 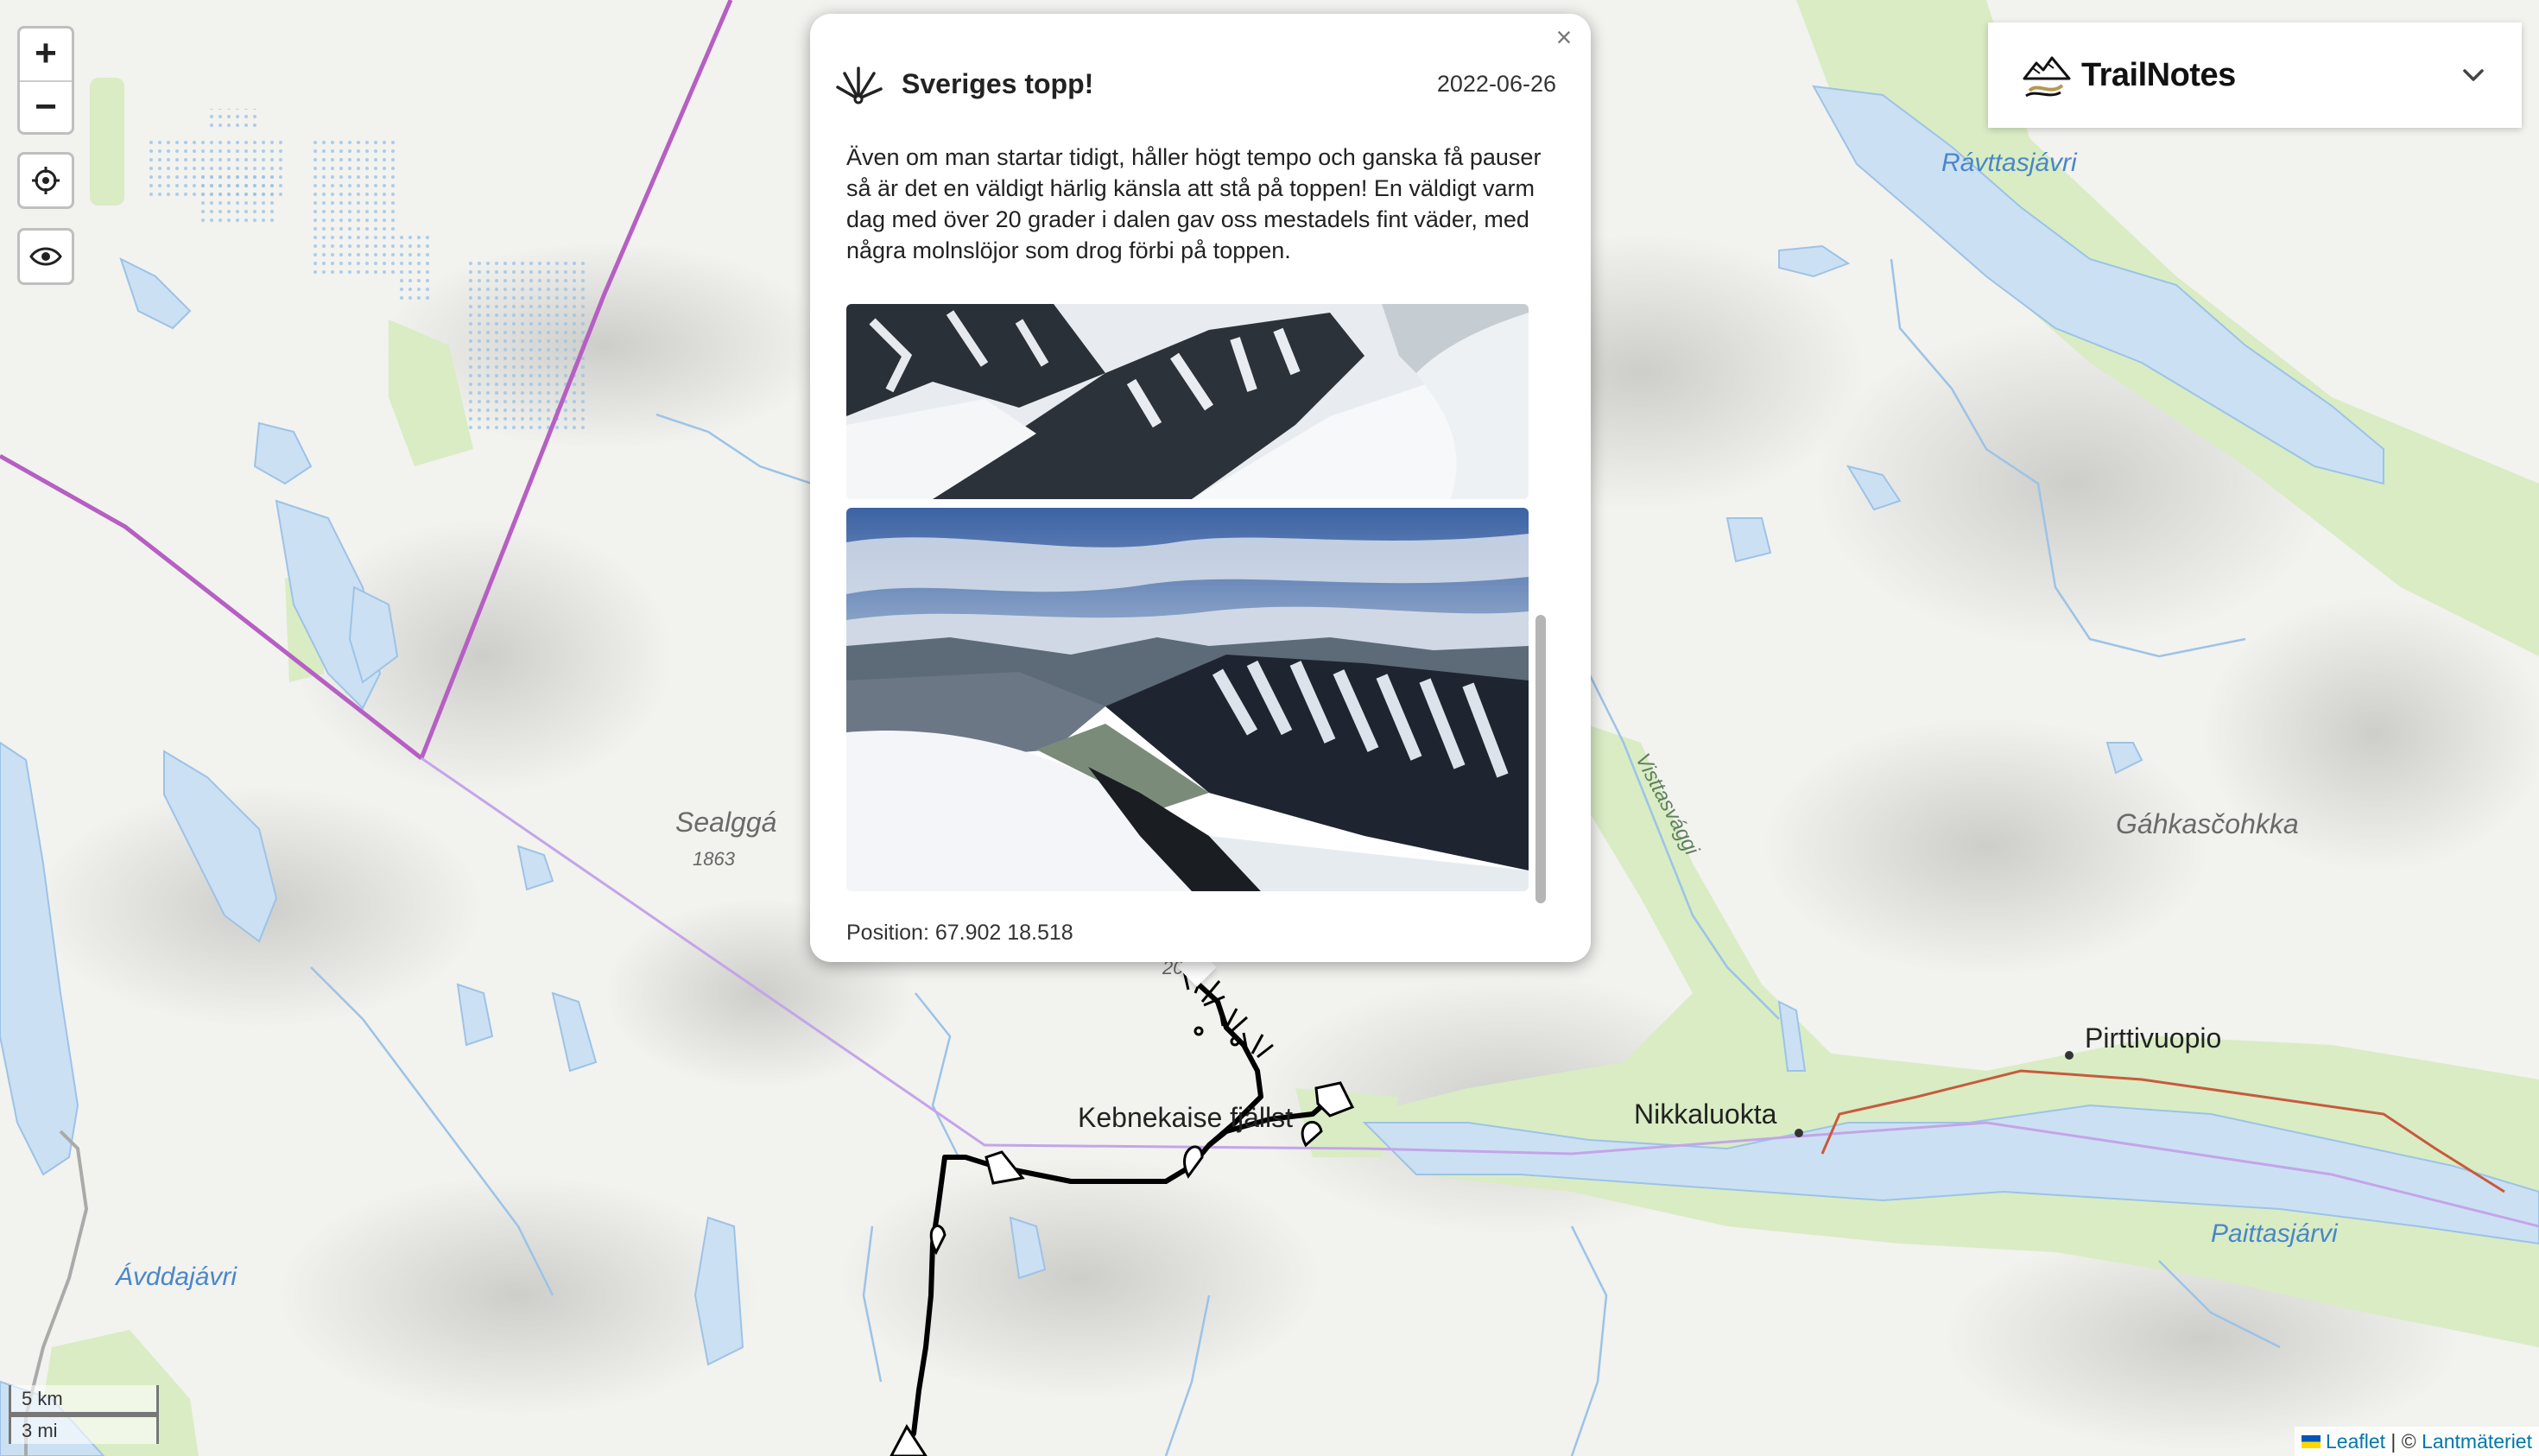 I want to click on locate-button, so click(x=45, y=180).